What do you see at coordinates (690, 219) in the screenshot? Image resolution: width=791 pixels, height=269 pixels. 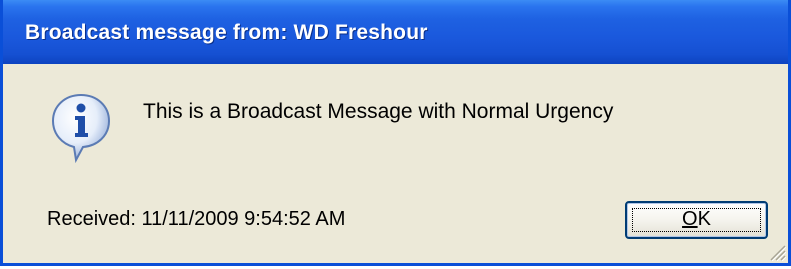 I see `ok-accelerator-key: O` at bounding box center [690, 219].